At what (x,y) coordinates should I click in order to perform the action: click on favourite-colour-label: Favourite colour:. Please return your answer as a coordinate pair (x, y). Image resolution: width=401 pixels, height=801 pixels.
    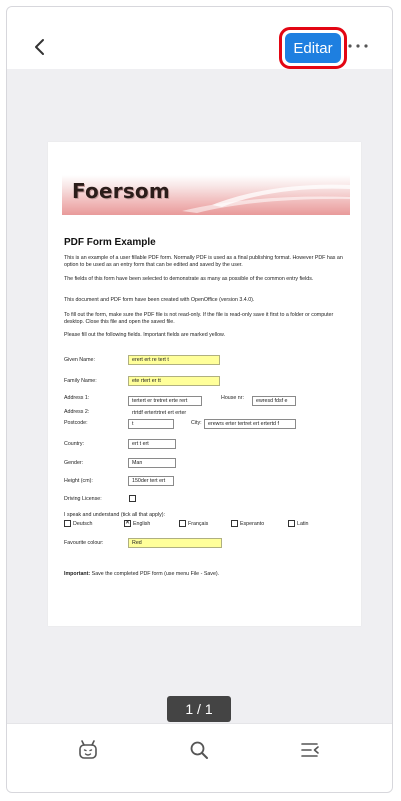
    Looking at the image, I should click on (84, 543).